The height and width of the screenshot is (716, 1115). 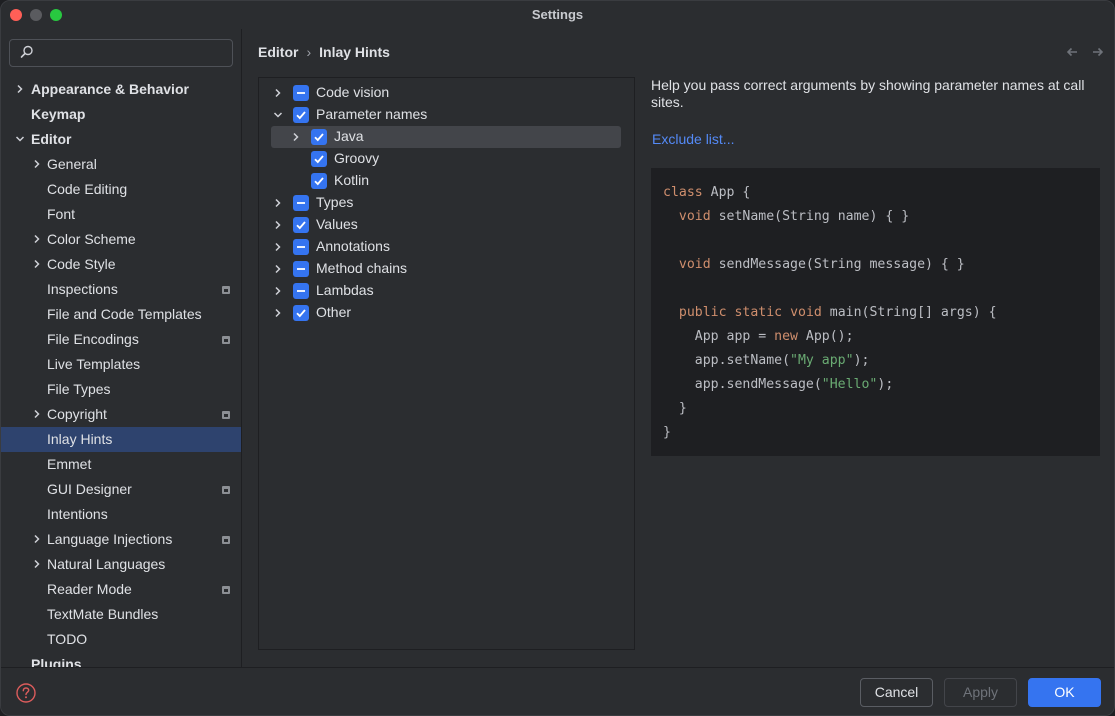 What do you see at coordinates (121, 239) in the screenshot?
I see `sidebar-item-color-scheme: Color Scheme` at bounding box center [121, 239].